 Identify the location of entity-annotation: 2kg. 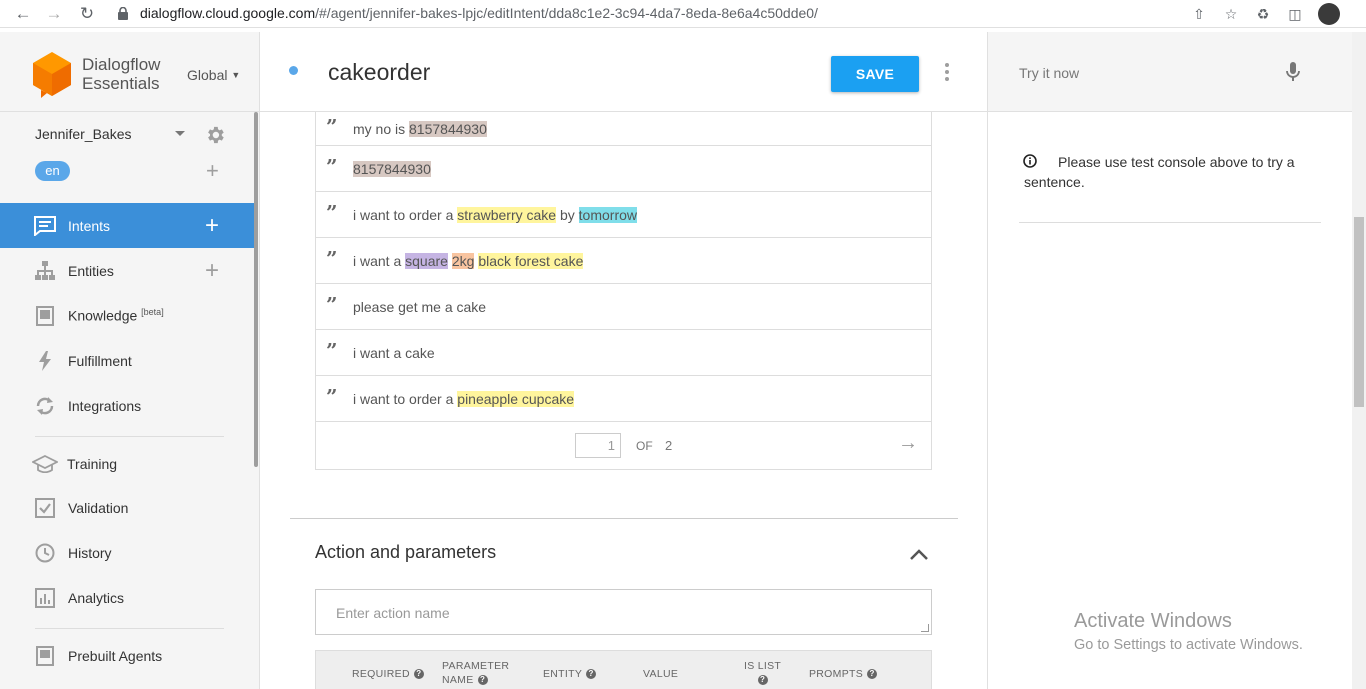
(463, 260).